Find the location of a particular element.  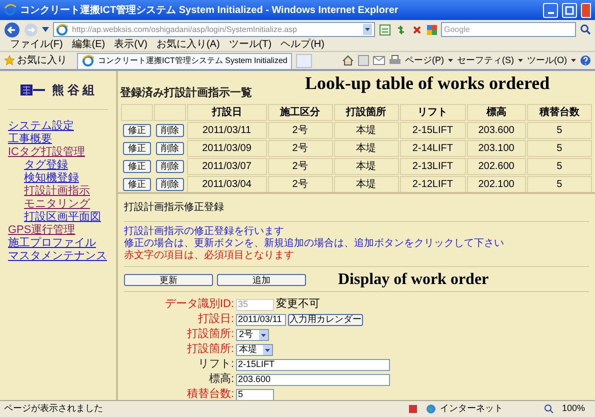

nav-link: システム設定 is located at coordinates (41, 126).